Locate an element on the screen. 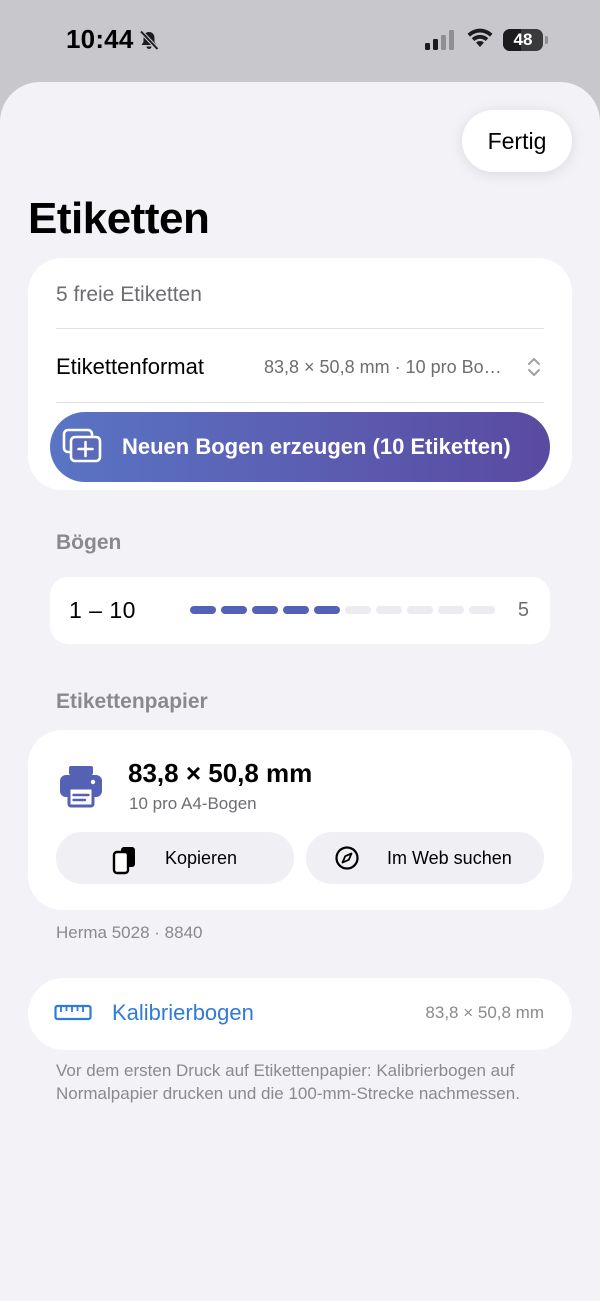  add-sheet-icon is located at coordinates (83, 448).